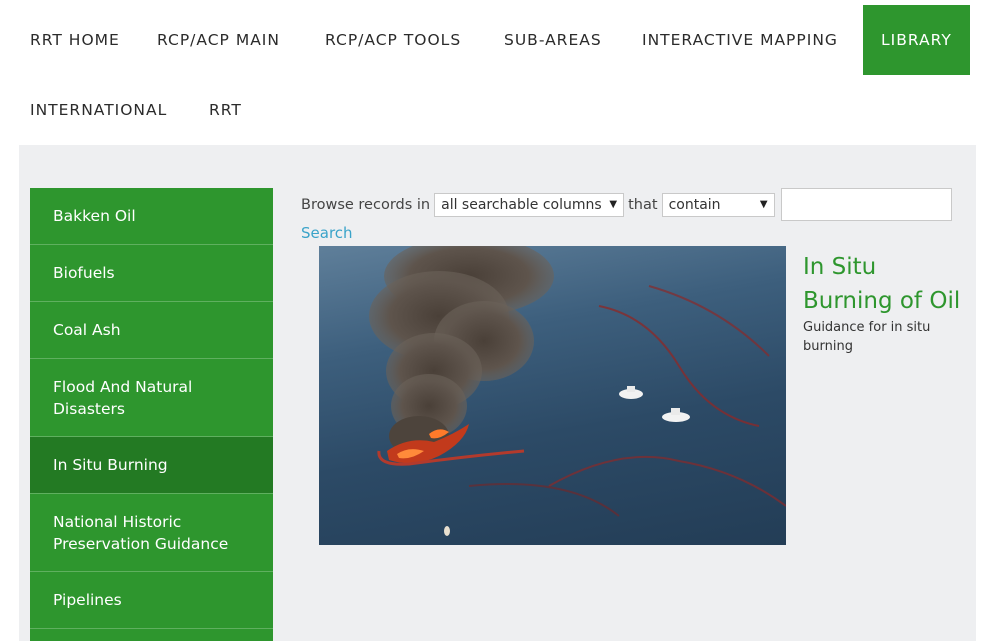 This screenshot has width=981, height=641. What do you see at coordinates (75, 40) in the screenshot?
I see `nav-item-rrt-home: RRT HOME` at bounding box center [75, 40].